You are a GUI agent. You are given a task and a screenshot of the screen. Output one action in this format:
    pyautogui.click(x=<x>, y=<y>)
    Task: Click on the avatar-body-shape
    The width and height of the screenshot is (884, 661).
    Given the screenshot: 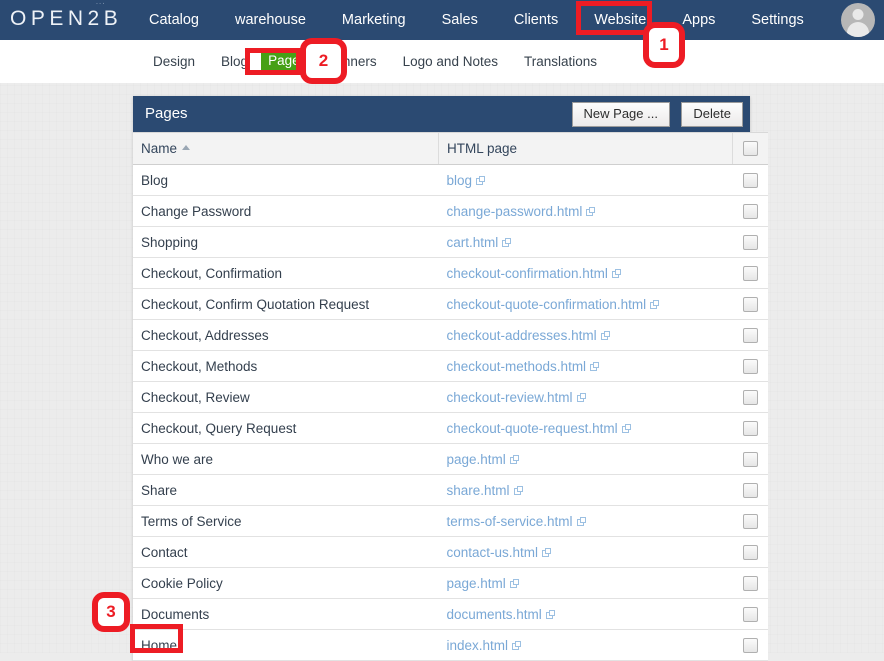 What is the action you would take?
    pyautogui.click(x=858, y=29)
    